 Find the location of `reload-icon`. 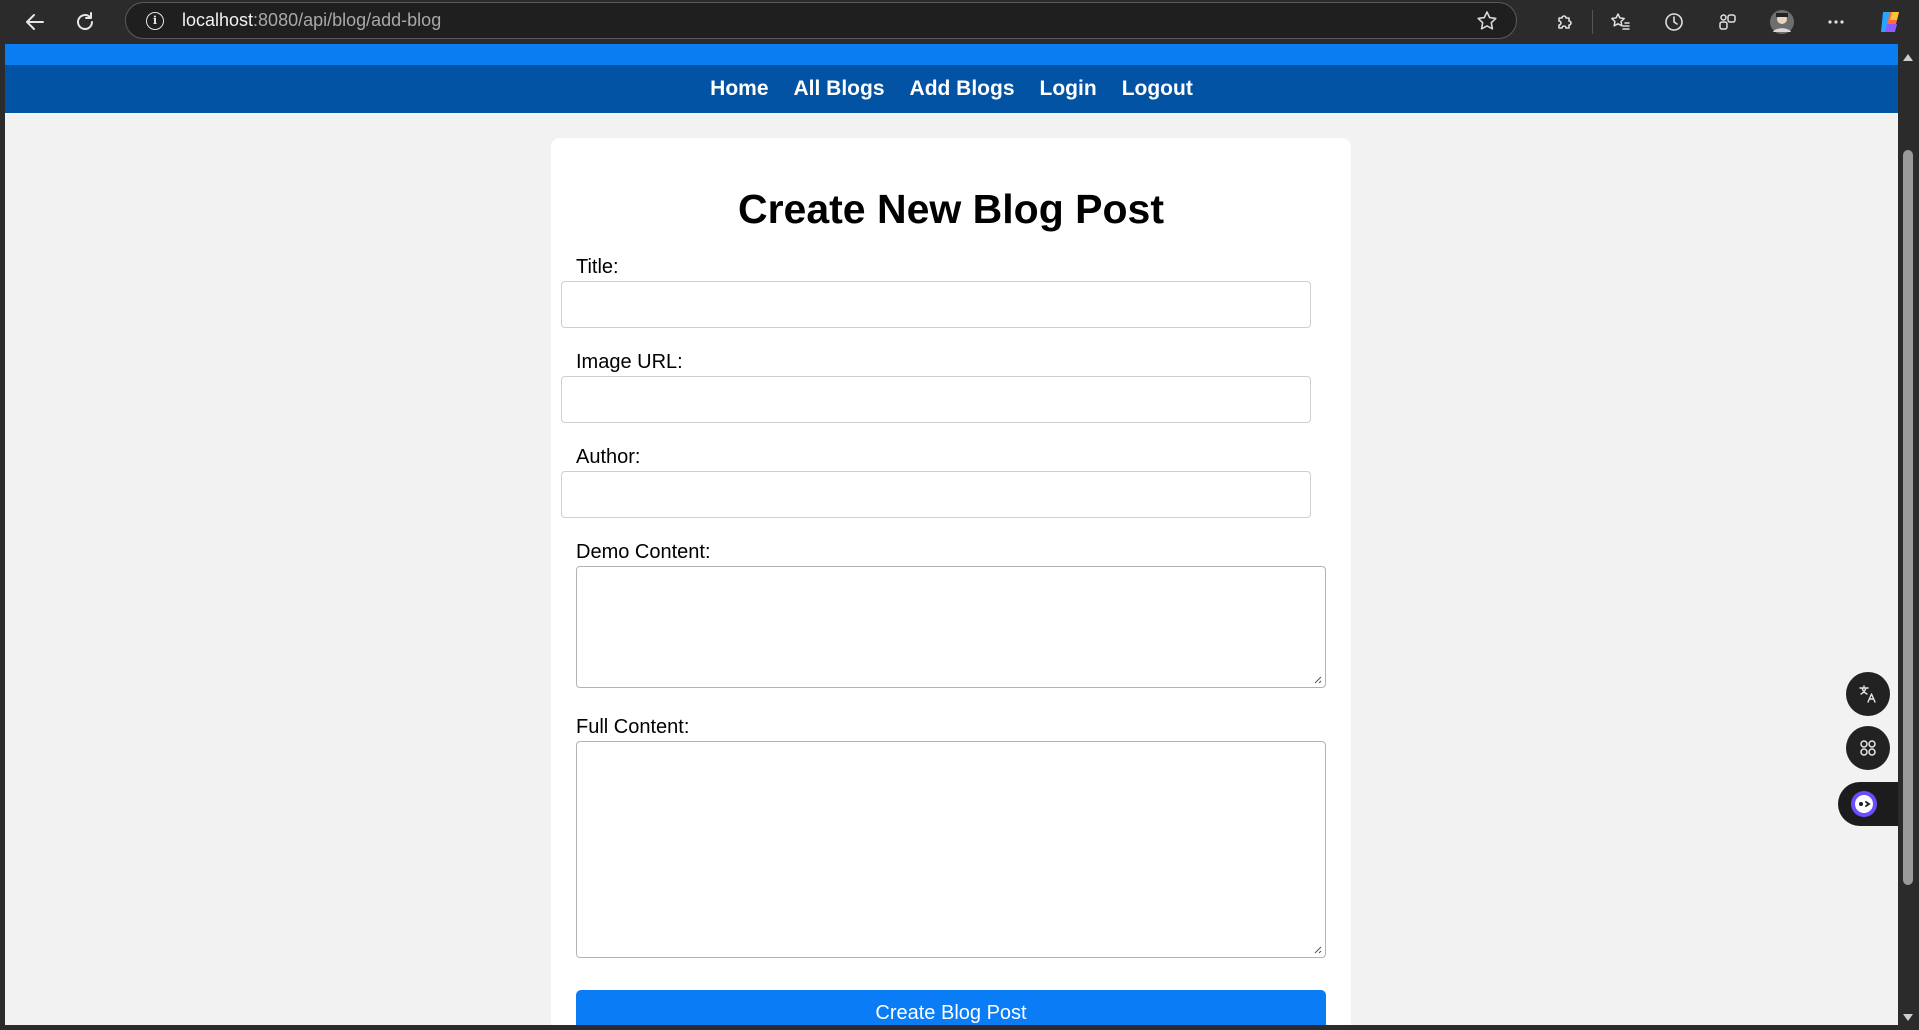

reload-icon is located at coordinates (85, 21).